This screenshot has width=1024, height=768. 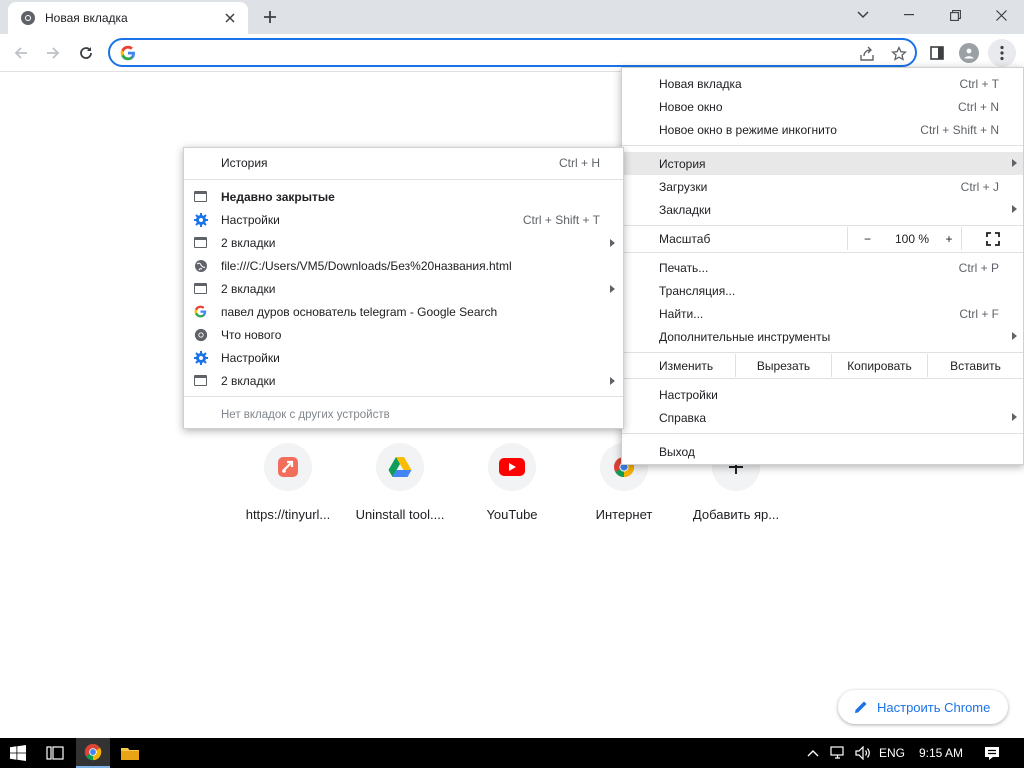 I want to click on close-tab-icon, so click(x=230, y=18).